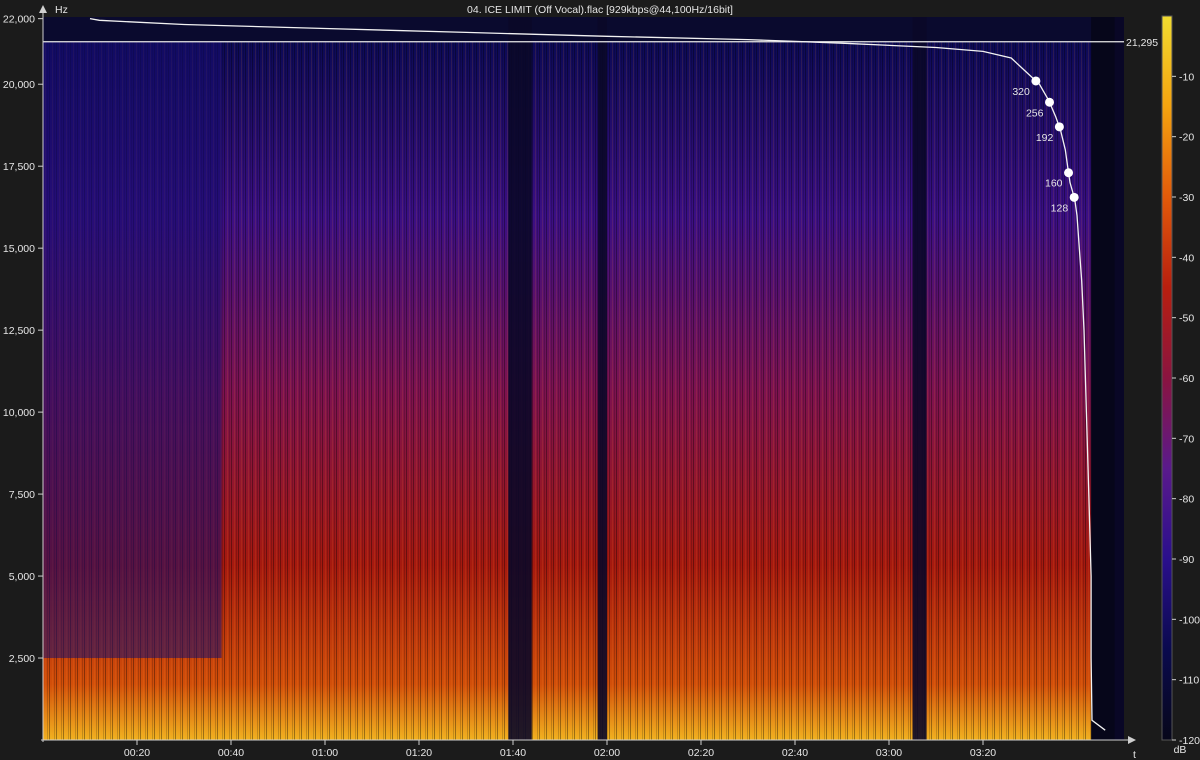  Describe the element at coordinates (325, 753) in the screenshot. I see `x-tick-label: 01:00` at that location.